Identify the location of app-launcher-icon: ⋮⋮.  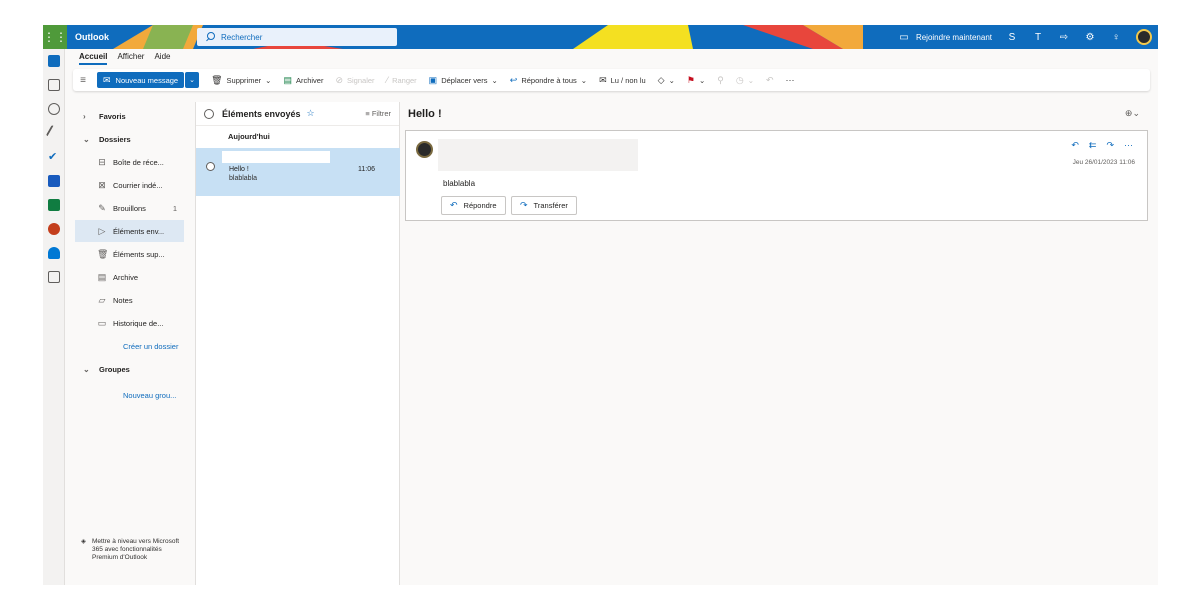
(55, 37).